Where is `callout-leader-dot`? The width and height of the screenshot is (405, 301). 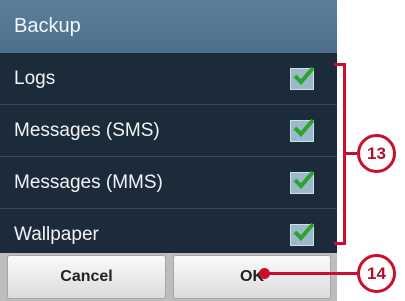 callout-leader-dot is located at coordinates (264, 273).